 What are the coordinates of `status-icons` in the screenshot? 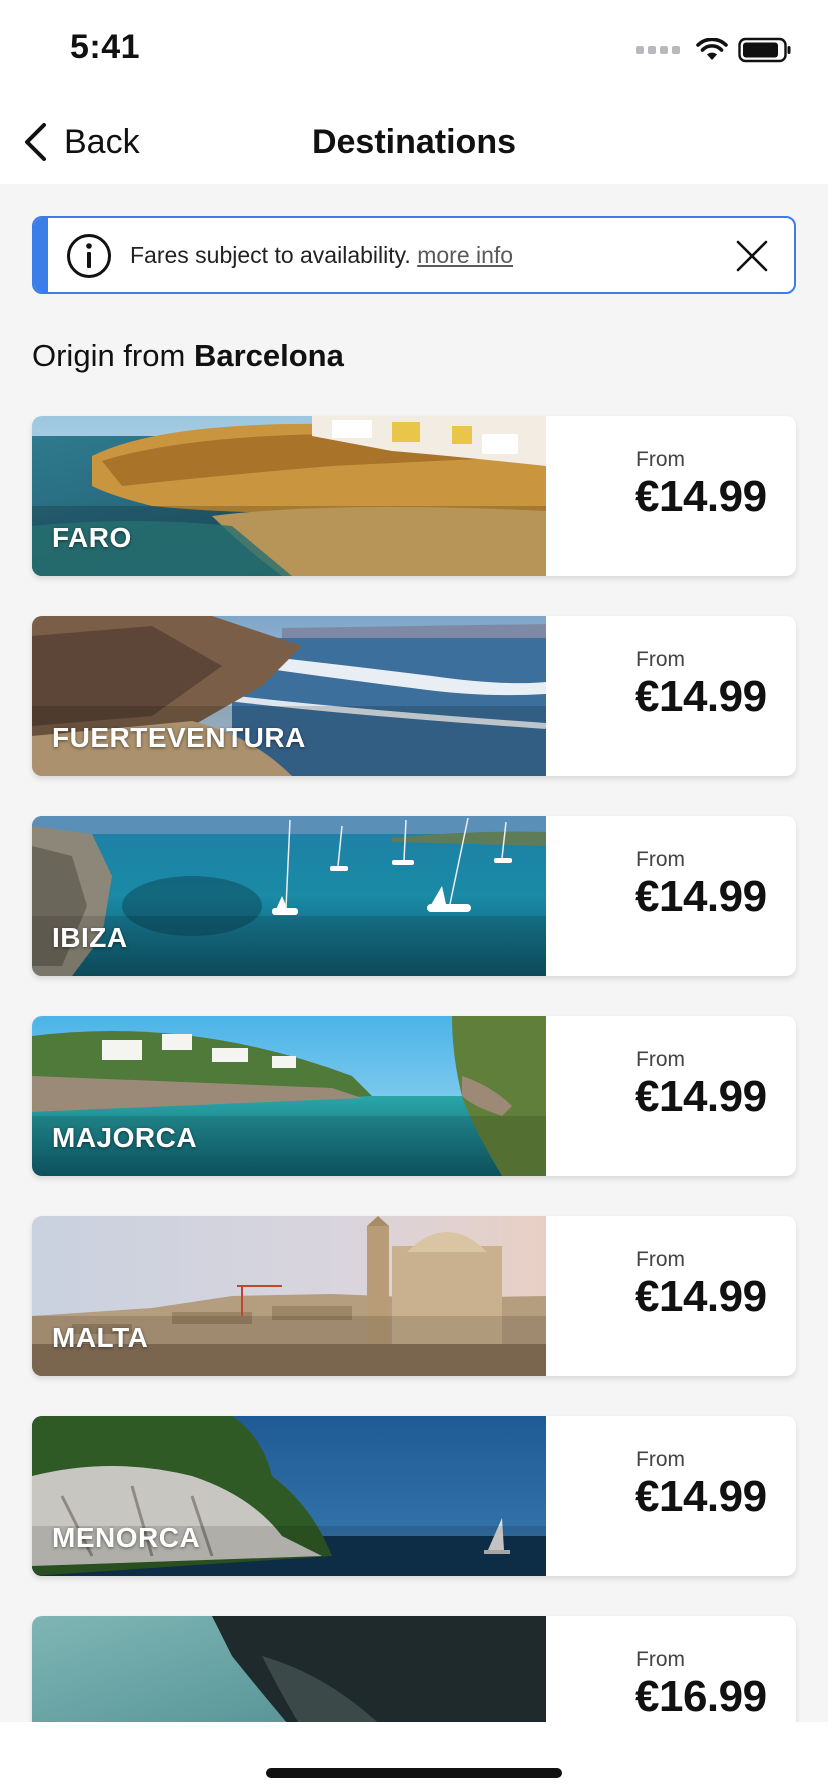 It's located at (714, 50).